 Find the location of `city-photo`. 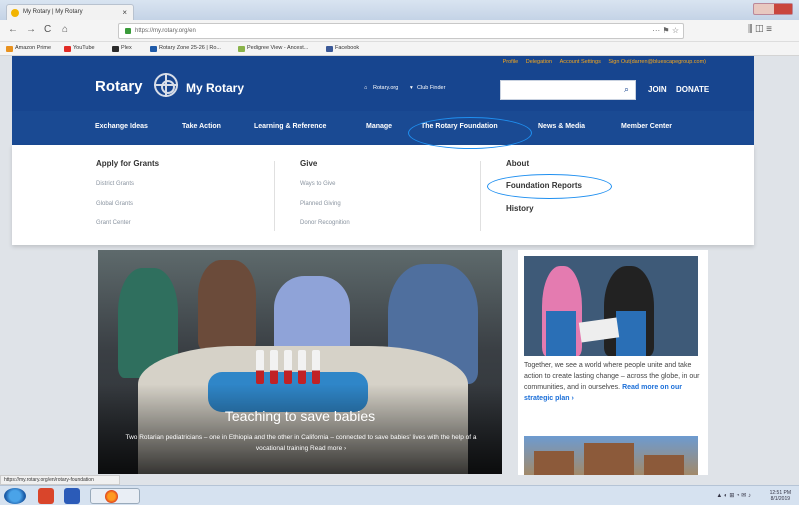

city-photo is located at coordinates (611, 455).